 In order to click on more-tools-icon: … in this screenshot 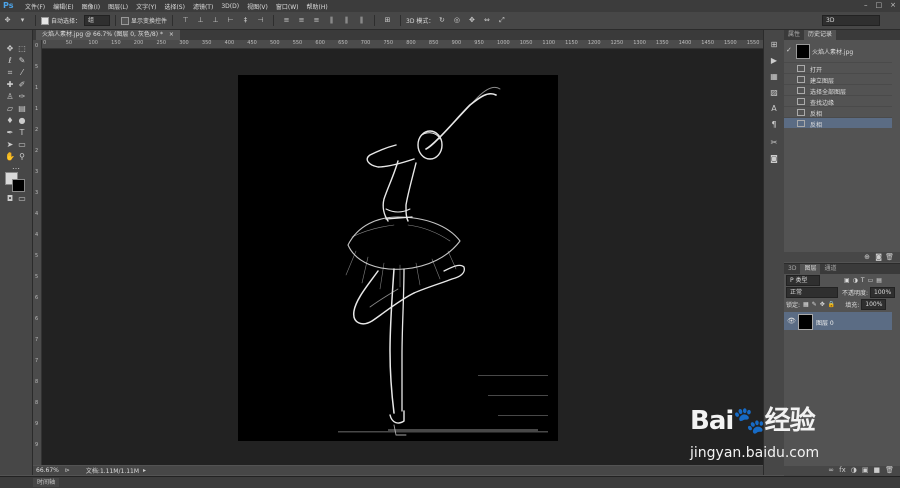, I will do `click(16, 167)`.